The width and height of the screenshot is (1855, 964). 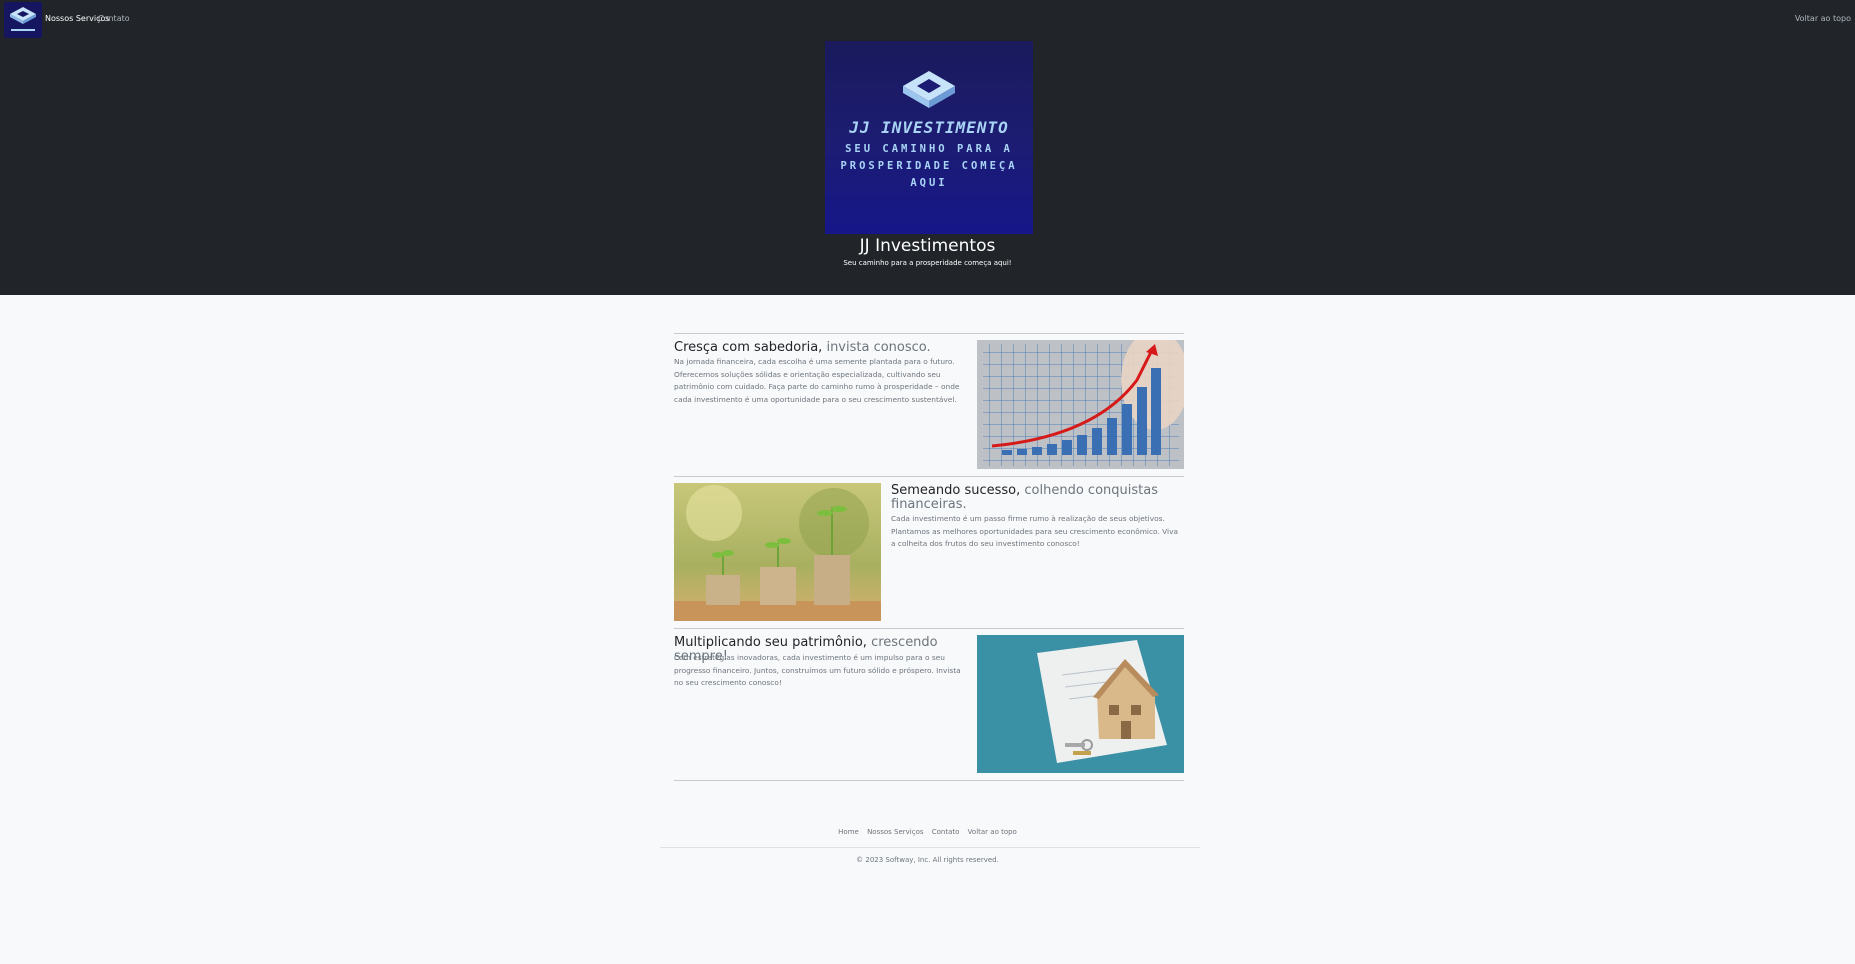 What do you see at coordinates (929, 89) in the screenshot?
I see `diamond-logo-icon` at bounding box center [929, 89].